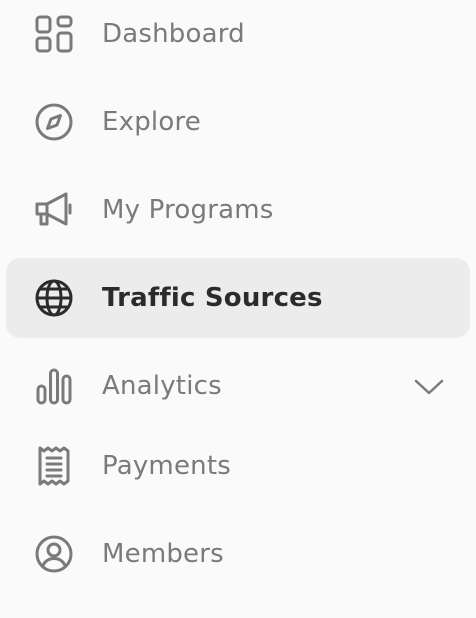 The image size is (476, 618). I want to click on user-circle-icon, so click(54, 554).